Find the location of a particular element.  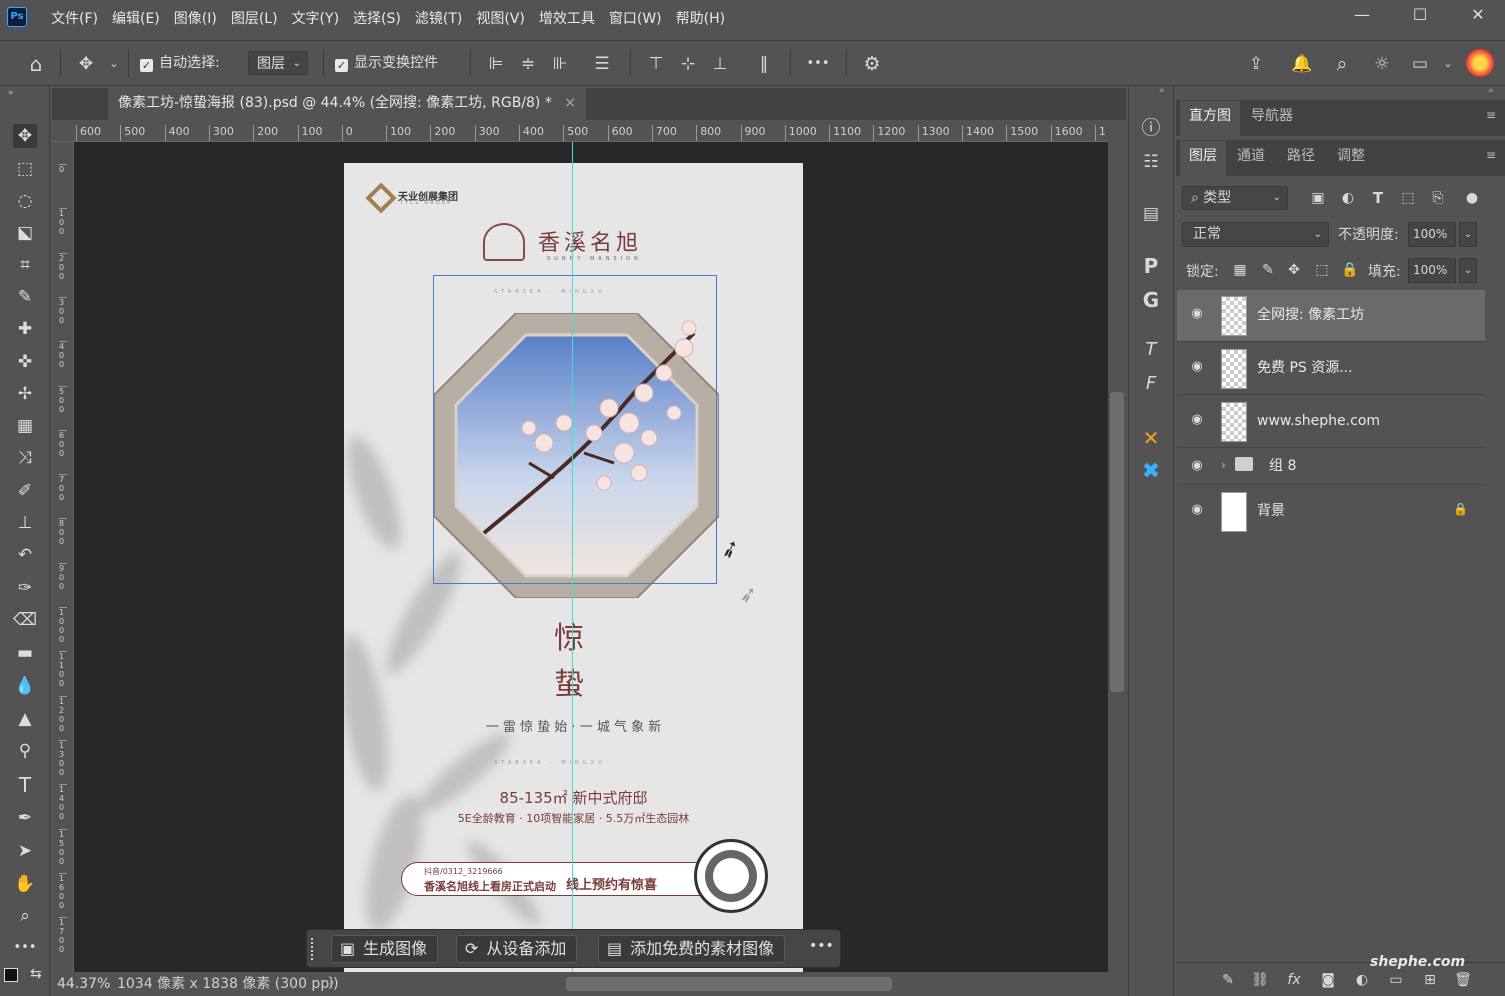

avatar is located at coordinates (1480, 63).